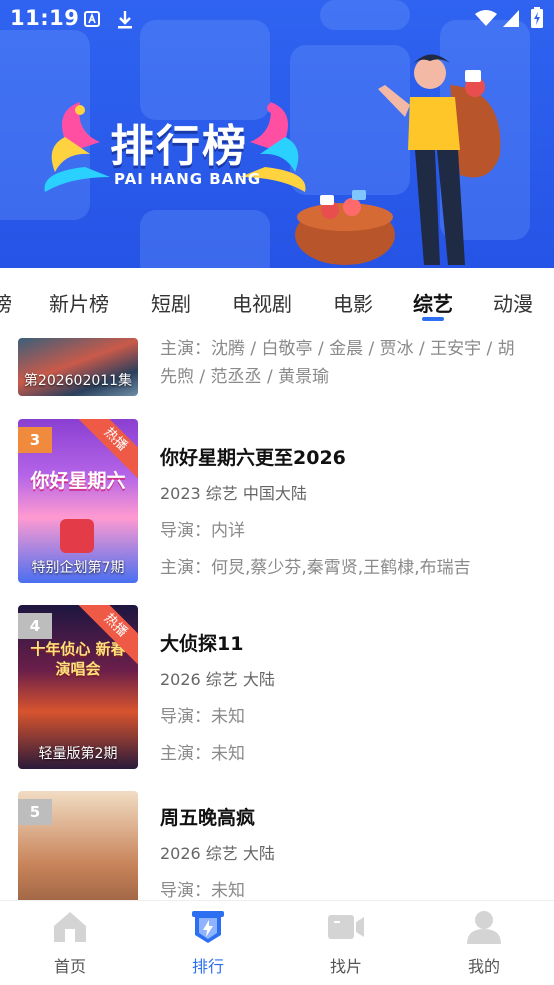 The image size is (554, 985). I want to click on episode-label: 第202602011集, so click(78, 381).